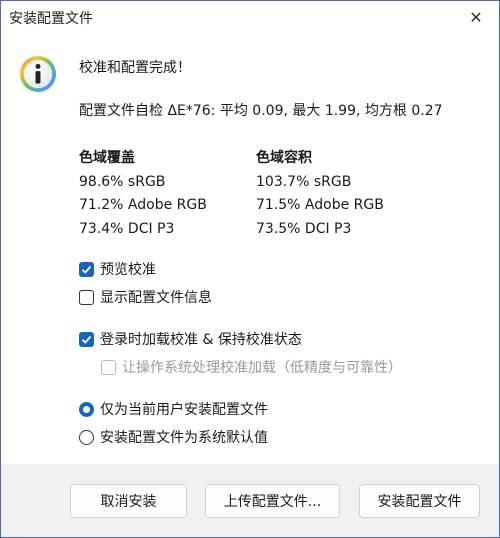 The height and width of the screenshot is (538, 500). Describe the element at coordinates (51, 19) in the screenshot. I see `window-title: 安装配置文件` at that location.